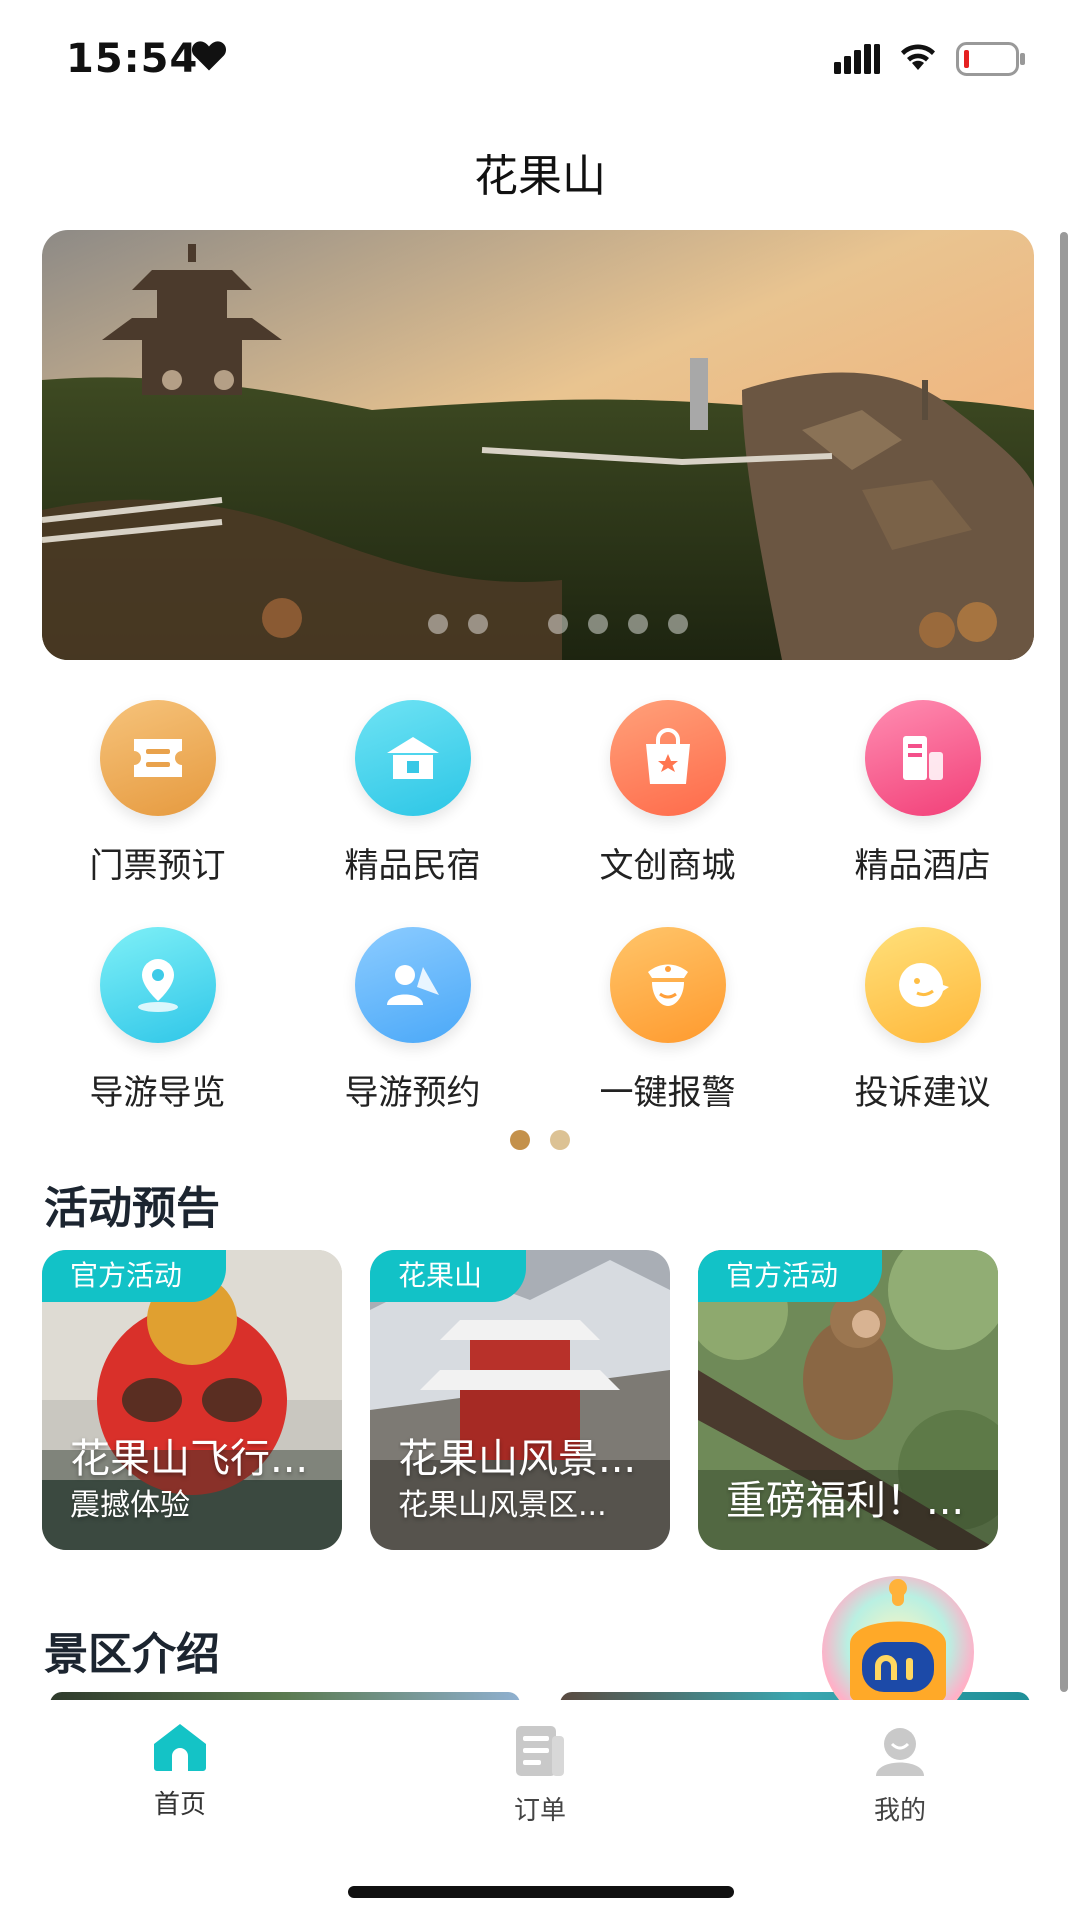 The height and width of the screenshot is (1920, 1080). Describe the element at coordinates (900, 1752) in the screenshot. I see `profile-icon` at that location.